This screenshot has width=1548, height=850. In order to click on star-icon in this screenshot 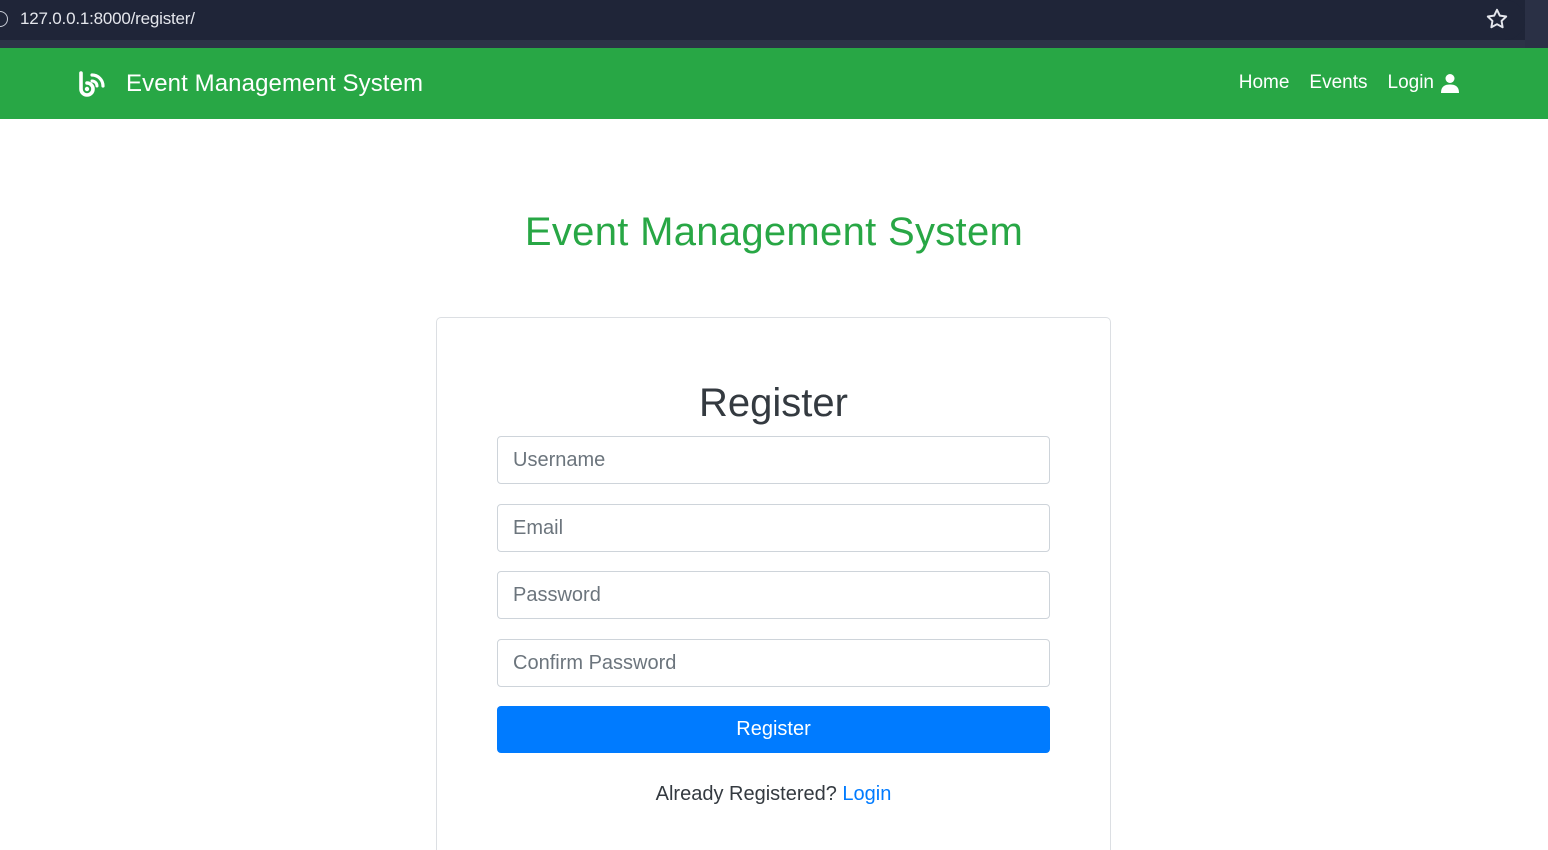, I will do `click(1497, 19)`.